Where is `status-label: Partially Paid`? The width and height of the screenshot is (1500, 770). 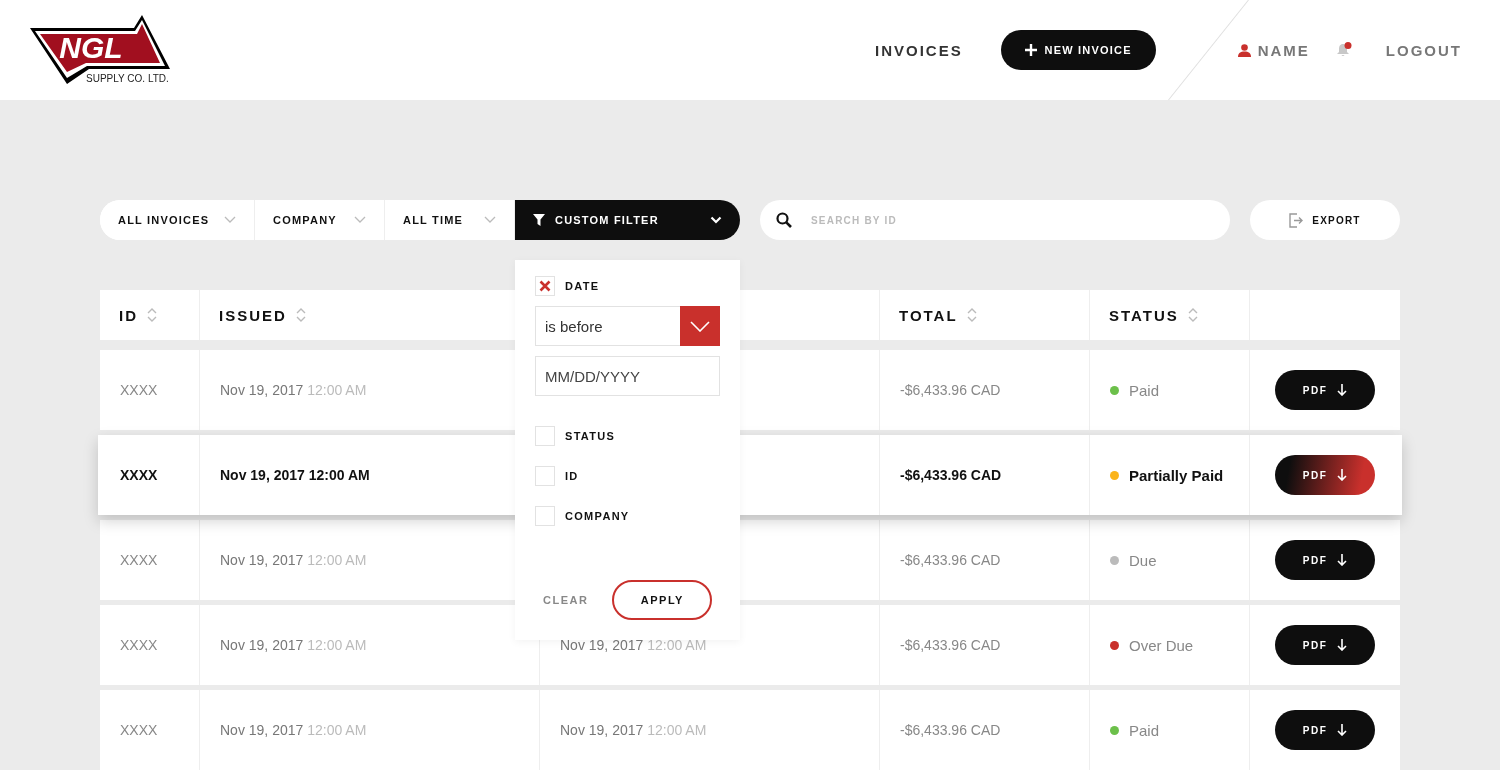 status-label: Partially Paid is located at coordinates (1176, 475).